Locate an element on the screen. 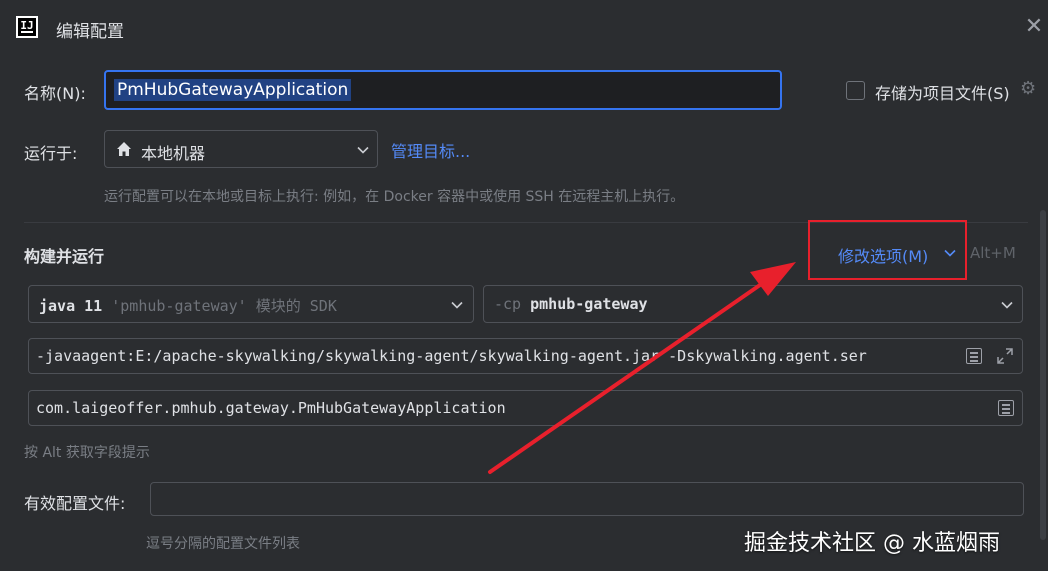  expand-icon is located at coordinates (1005, 356).